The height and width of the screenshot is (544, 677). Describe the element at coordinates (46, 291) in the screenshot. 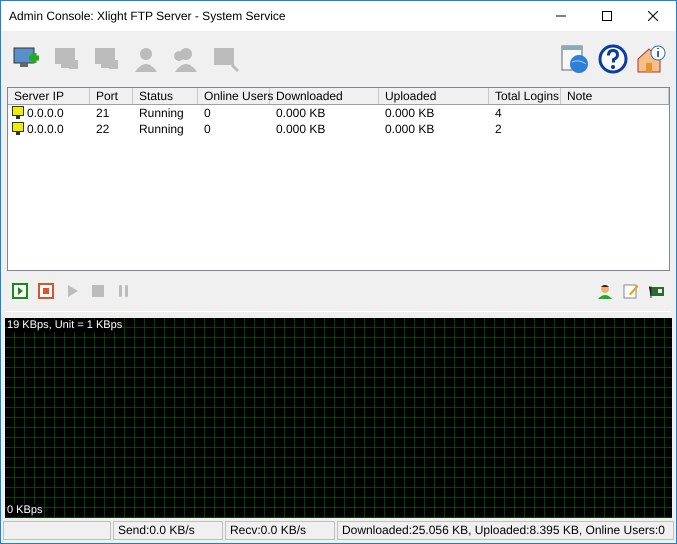

I see `stop-icon` at that location.